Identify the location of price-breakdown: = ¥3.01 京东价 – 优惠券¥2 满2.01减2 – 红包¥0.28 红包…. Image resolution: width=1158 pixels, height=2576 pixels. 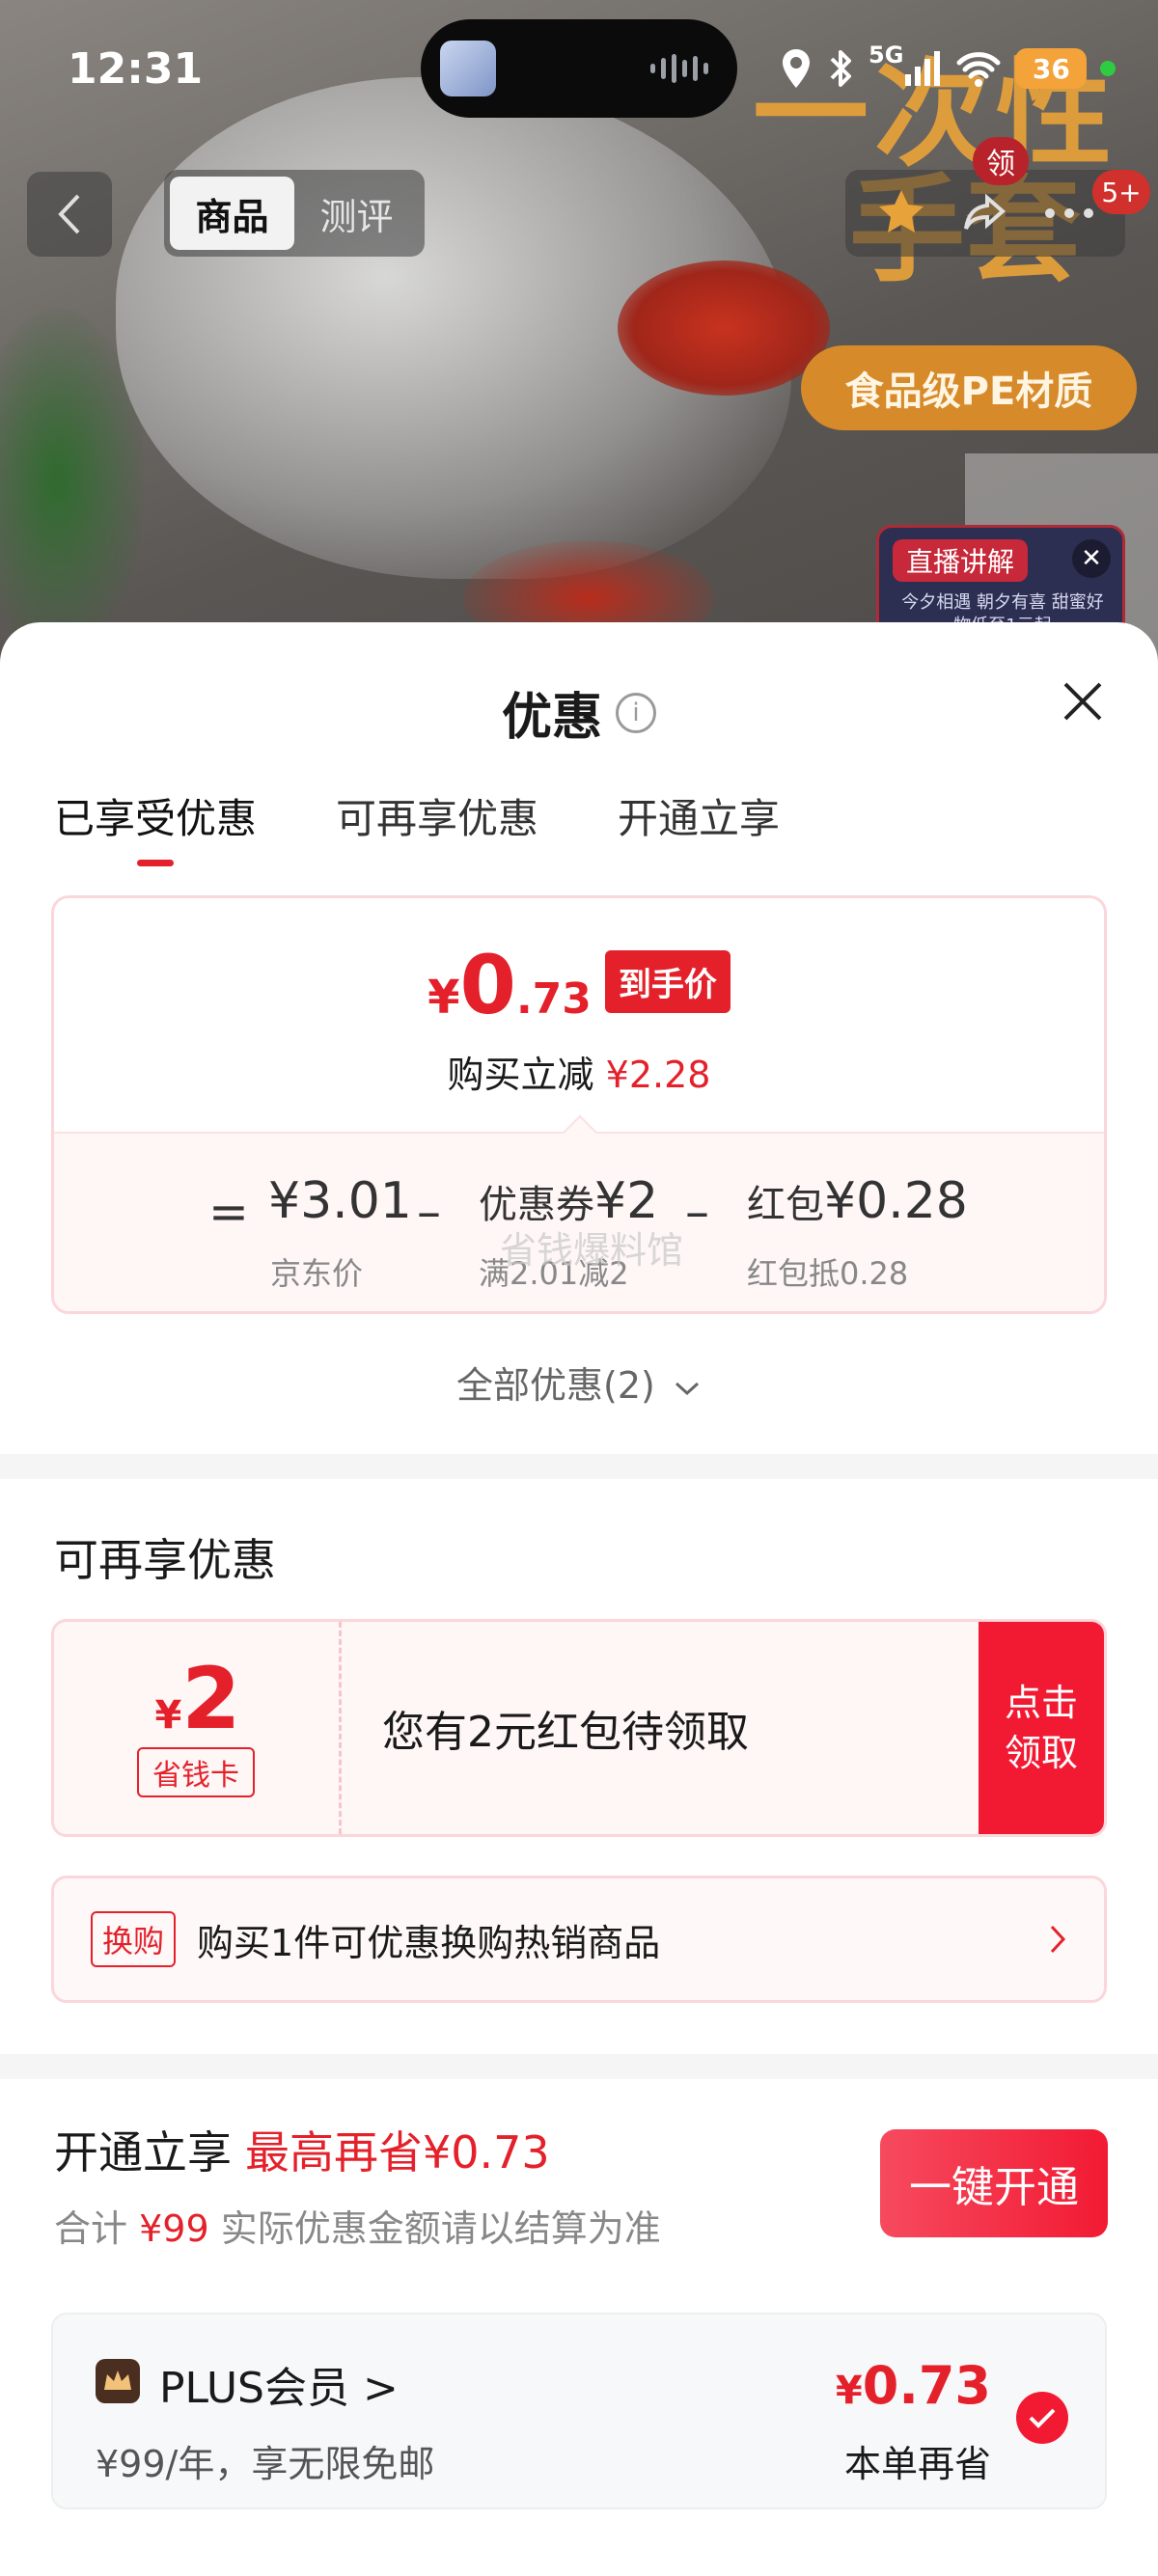
(579, 1221).